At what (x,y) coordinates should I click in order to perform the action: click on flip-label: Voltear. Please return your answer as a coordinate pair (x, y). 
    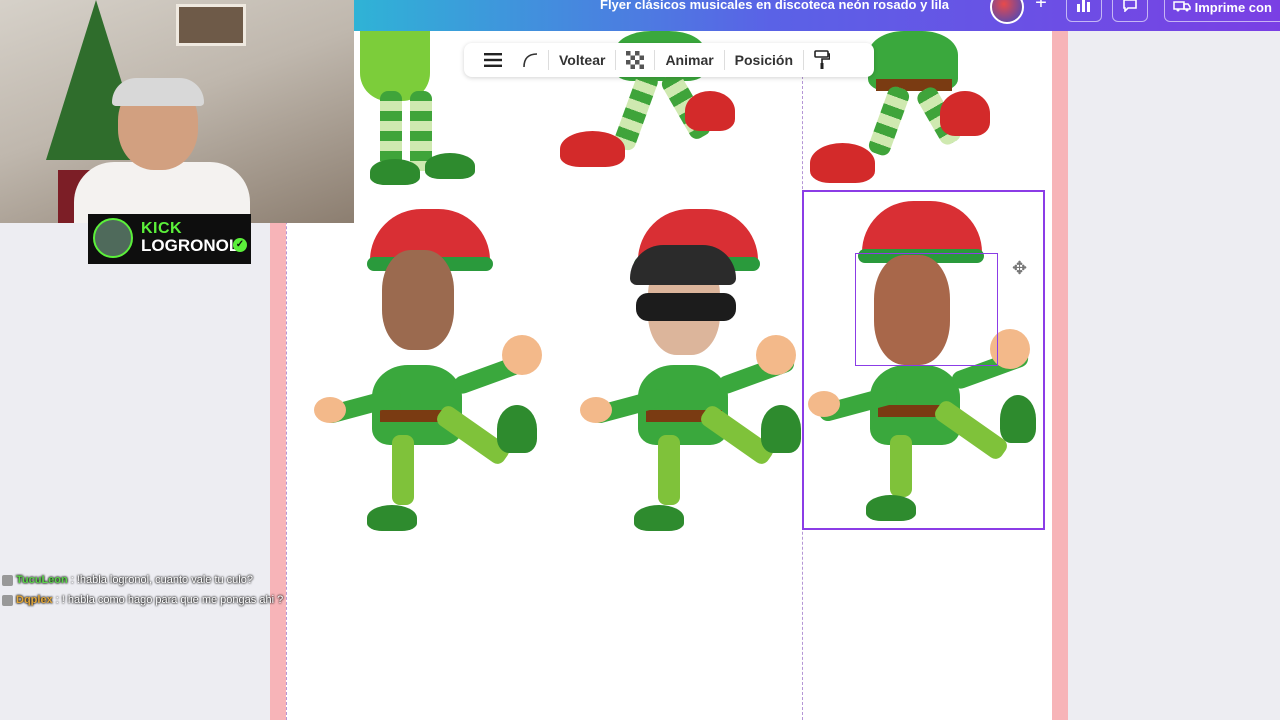
    Looking at the image, I should click on (582, 60).